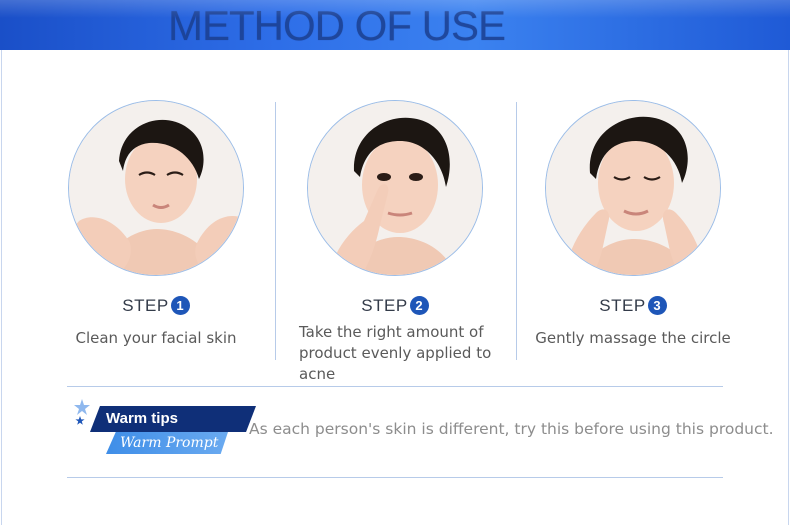  Describe the element at coordinates (395, 477) in the screenshot. I see `tips-divider-bottom` at that location.